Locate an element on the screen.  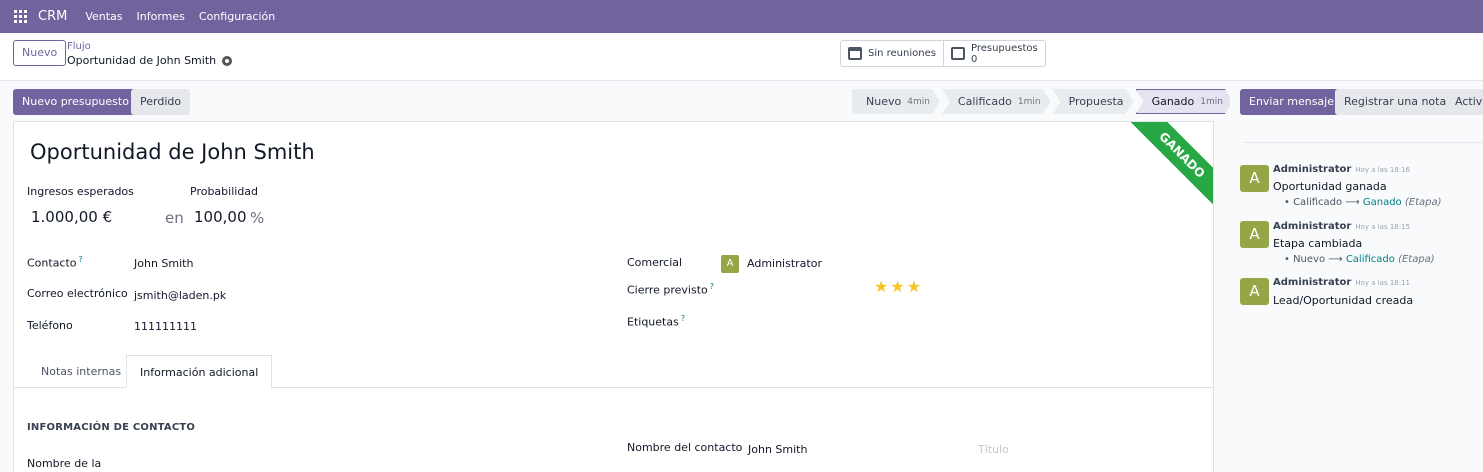
quotations-count: 0 is located at coordinates (974, 59).